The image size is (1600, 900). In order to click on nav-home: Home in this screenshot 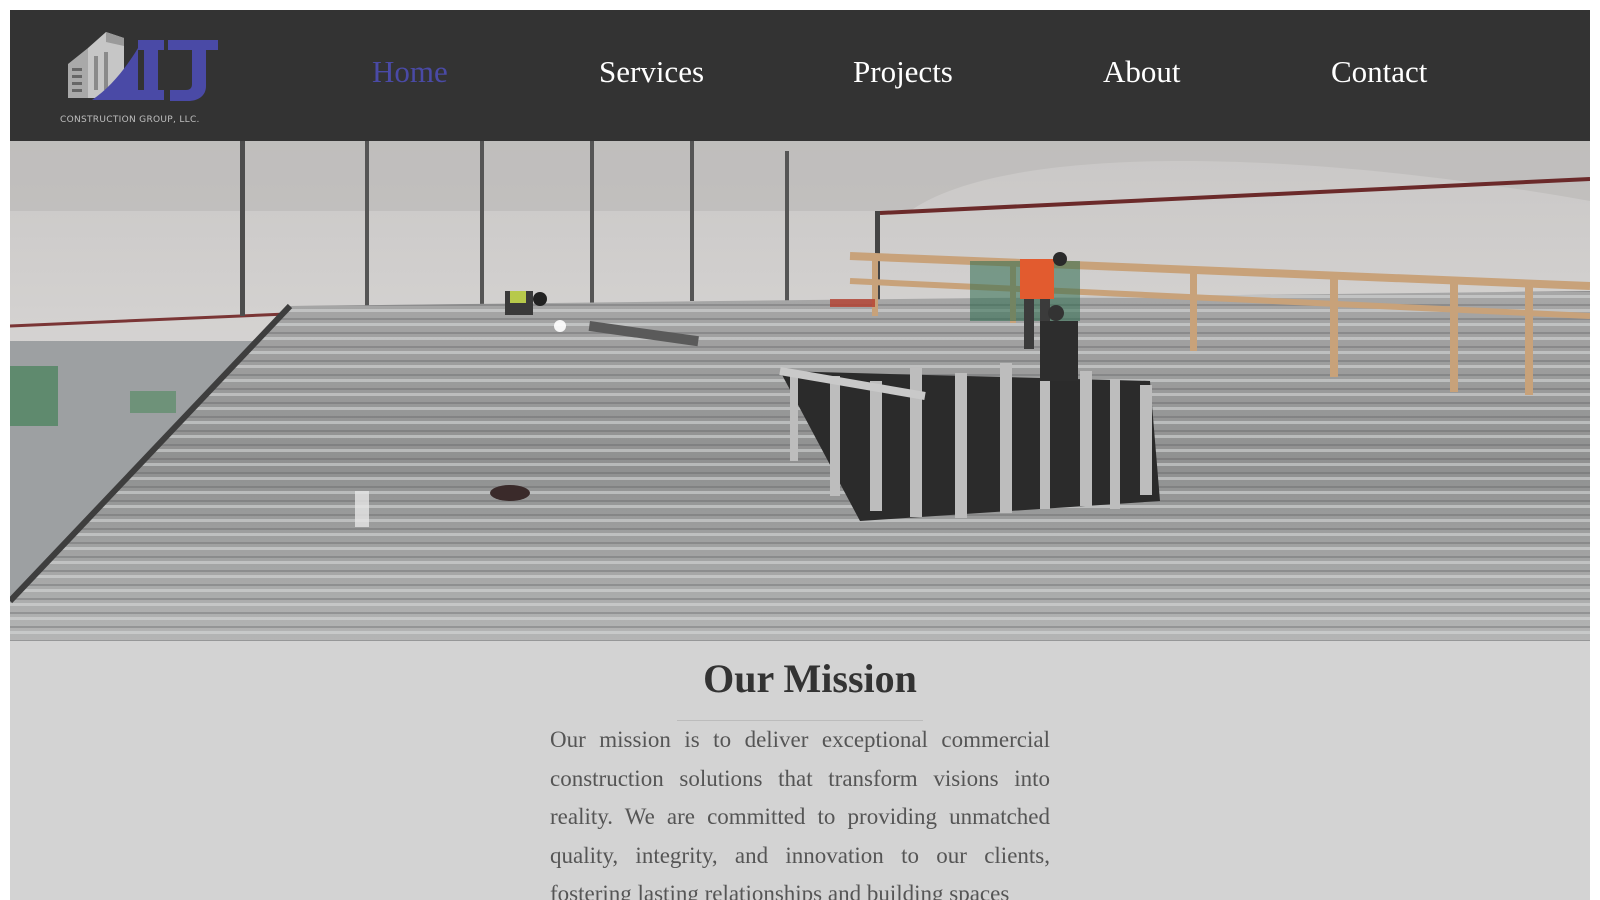, I will do `click(410, 72)`.